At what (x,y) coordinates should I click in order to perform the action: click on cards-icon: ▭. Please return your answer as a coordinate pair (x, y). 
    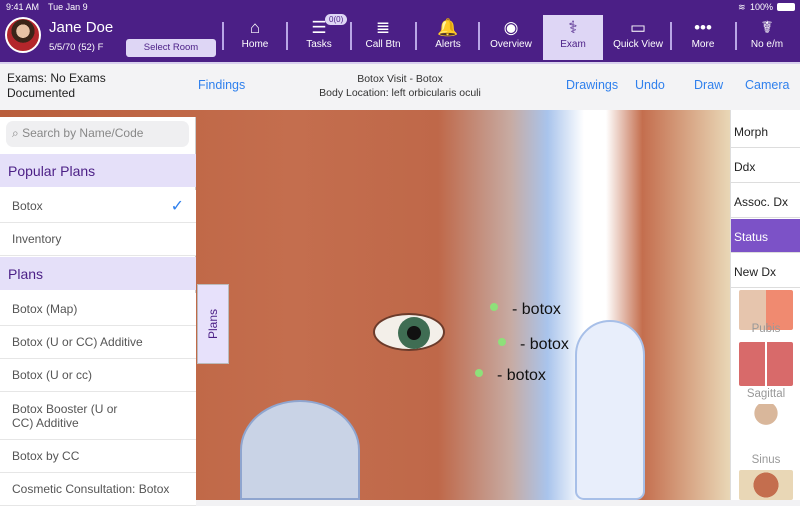
    Looking at the image, I should click on (638, 27).